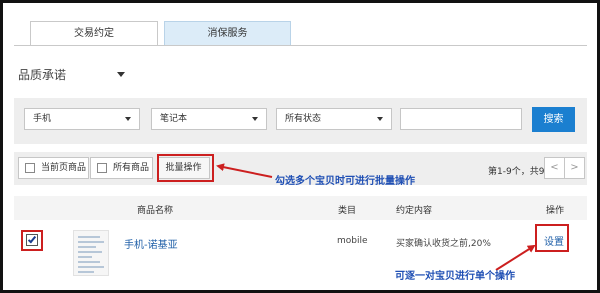  I want to click on batch-annotation: 勾选多个宝贝时可进行批量操作, so click(345, 181).